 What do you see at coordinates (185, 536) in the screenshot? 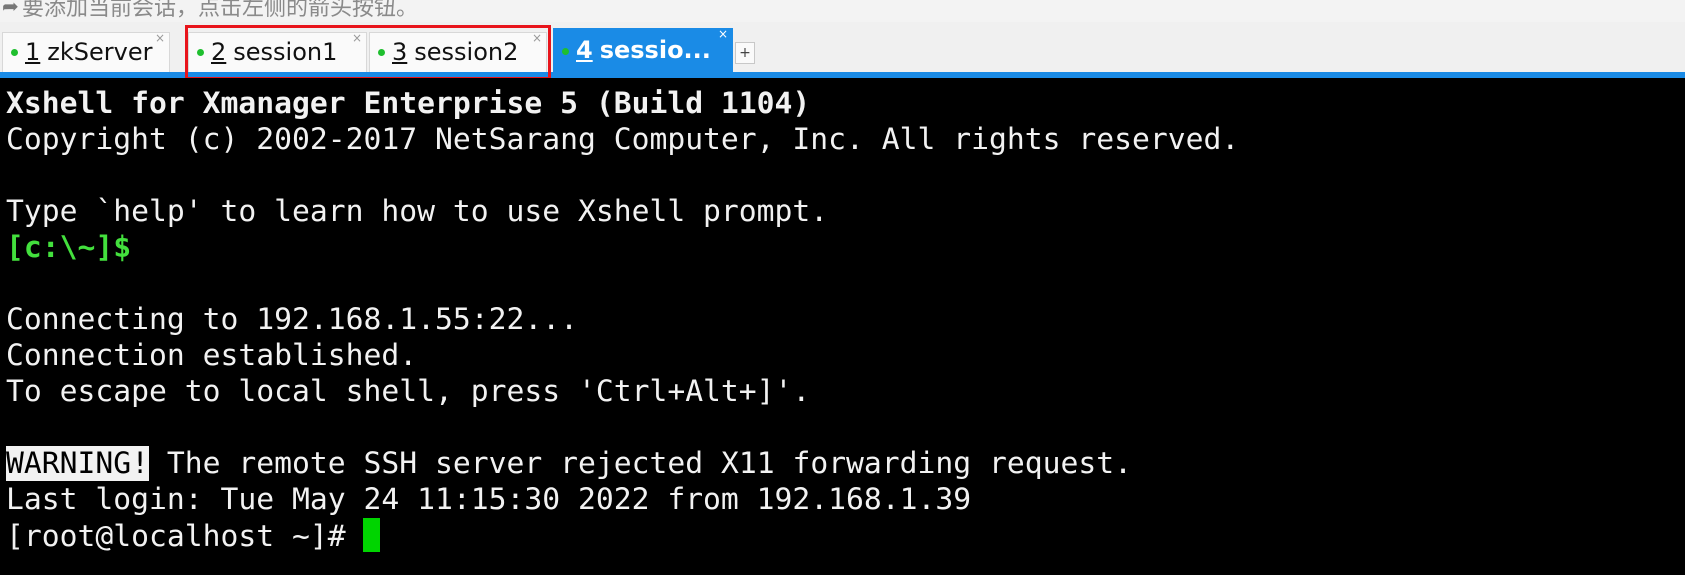
I see `remote-prompt: [root@localhost ~]#` at bounding box center [185, 536].